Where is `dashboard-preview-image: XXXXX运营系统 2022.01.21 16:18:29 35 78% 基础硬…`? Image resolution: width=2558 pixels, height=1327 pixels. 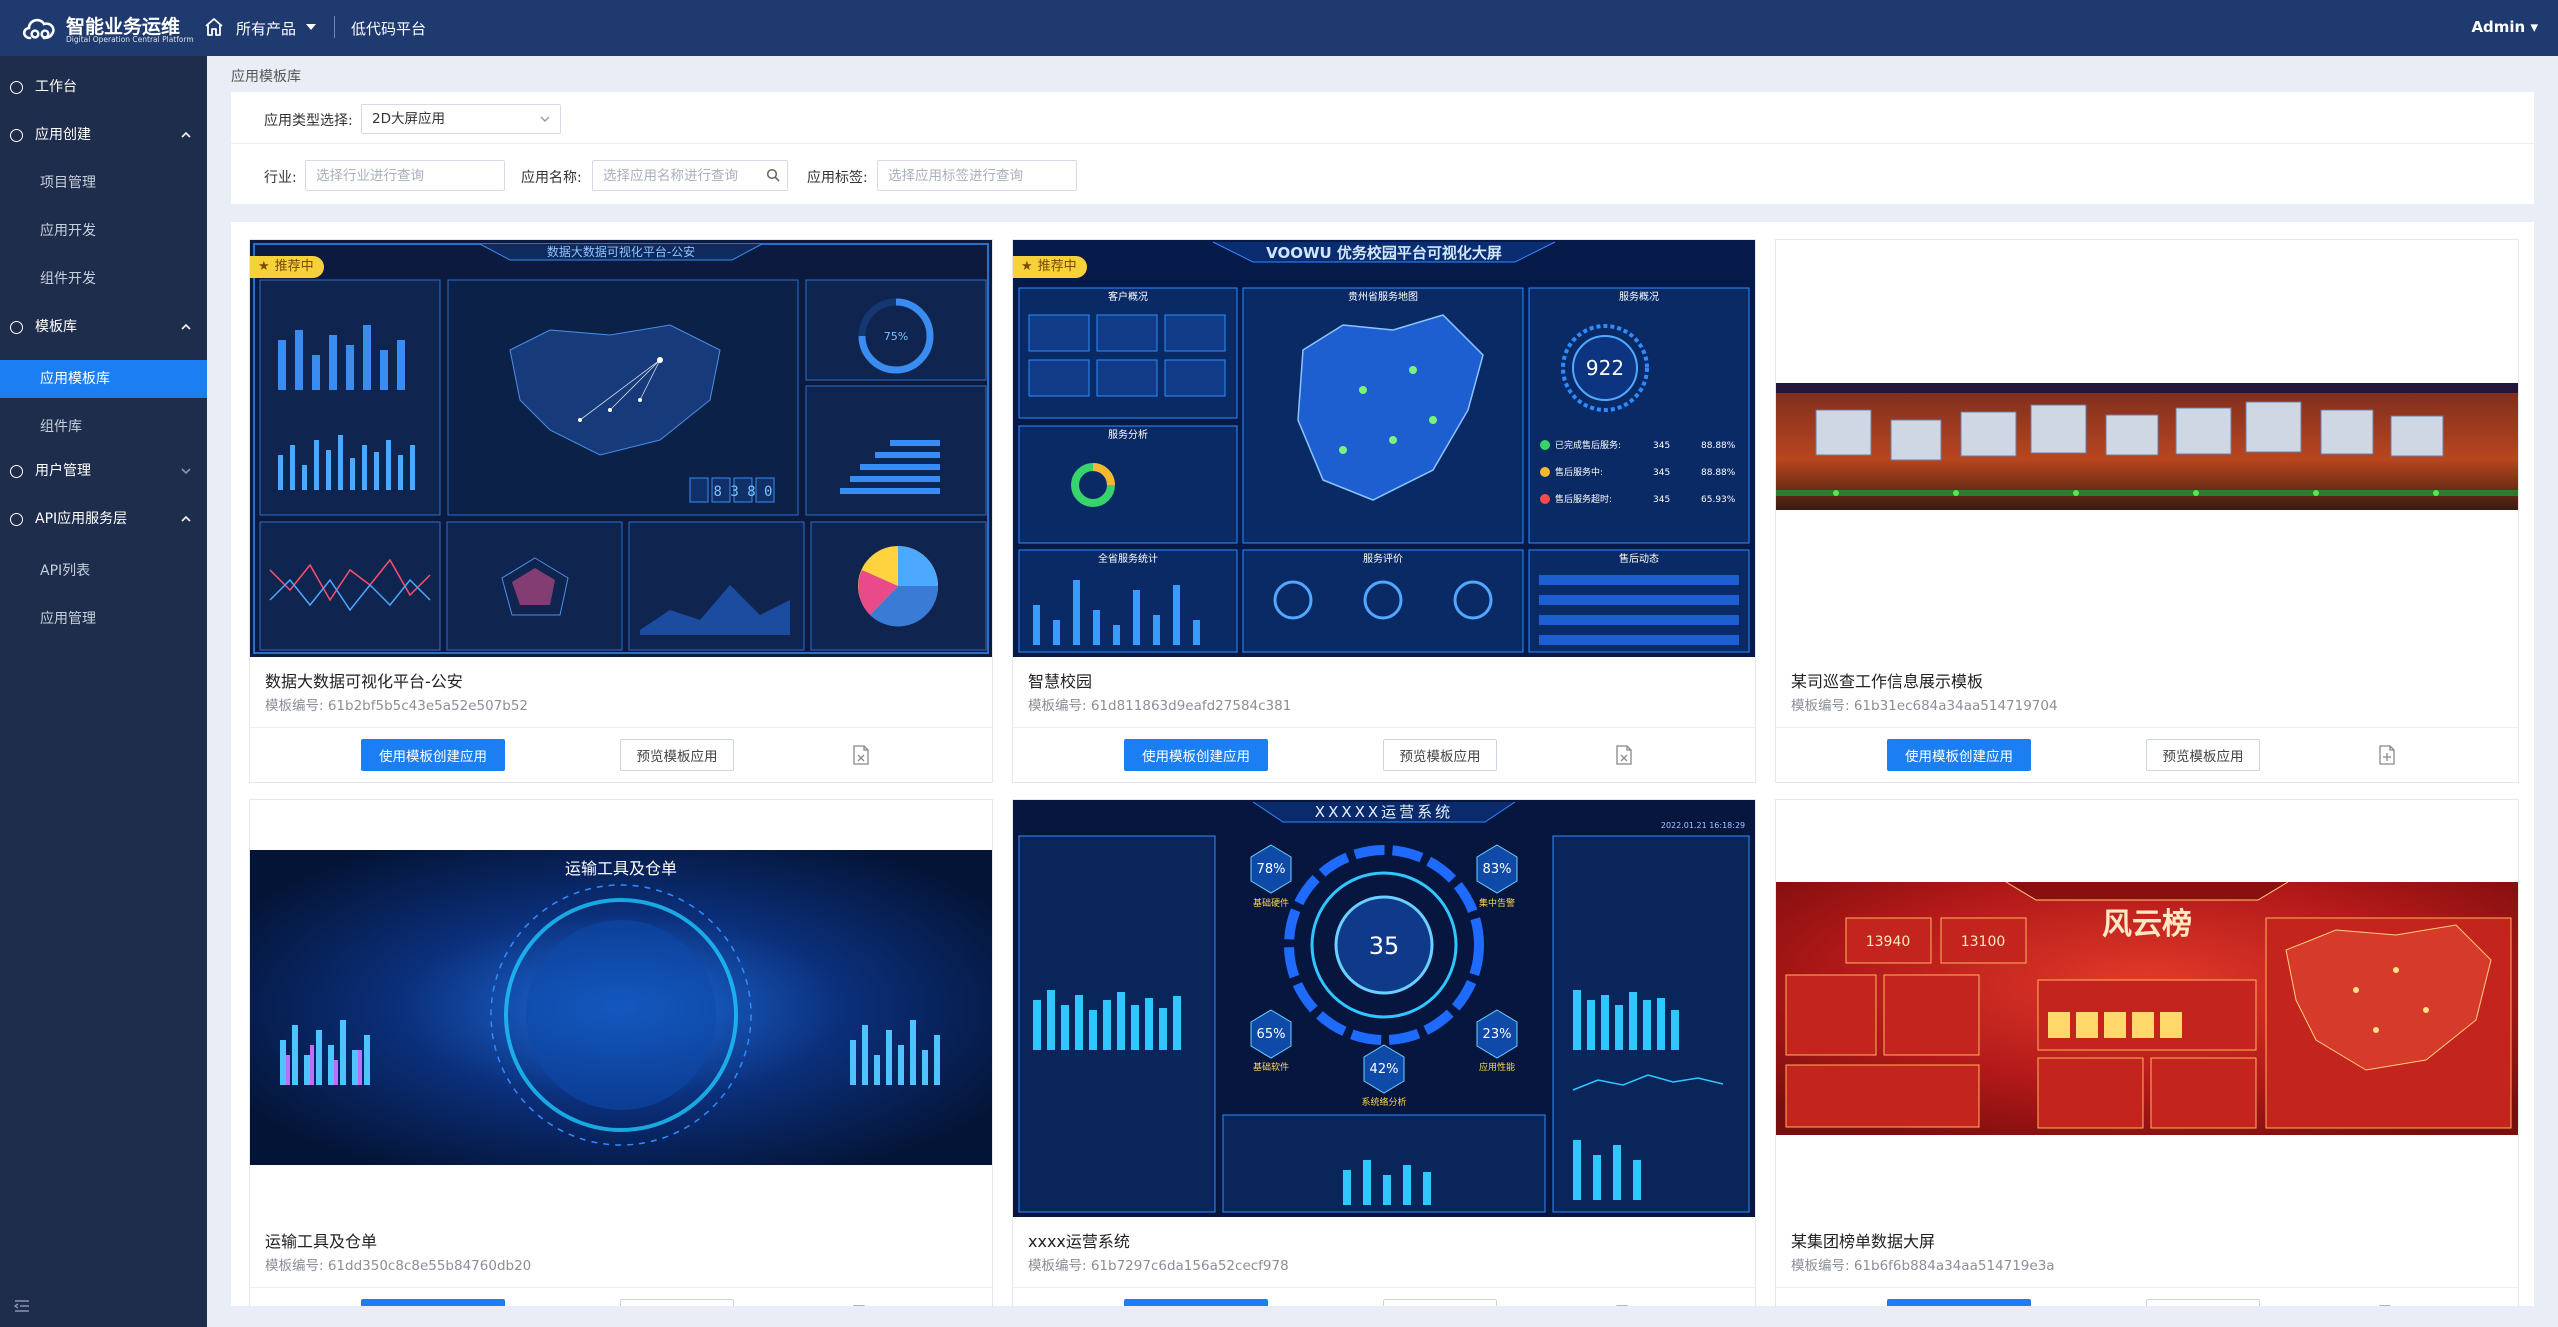
dashboard-preview-image: XXXXX运营系统 2022.01.21 16:18:29 35 78% 基础硬… is located at coordinates (1384, 1008).